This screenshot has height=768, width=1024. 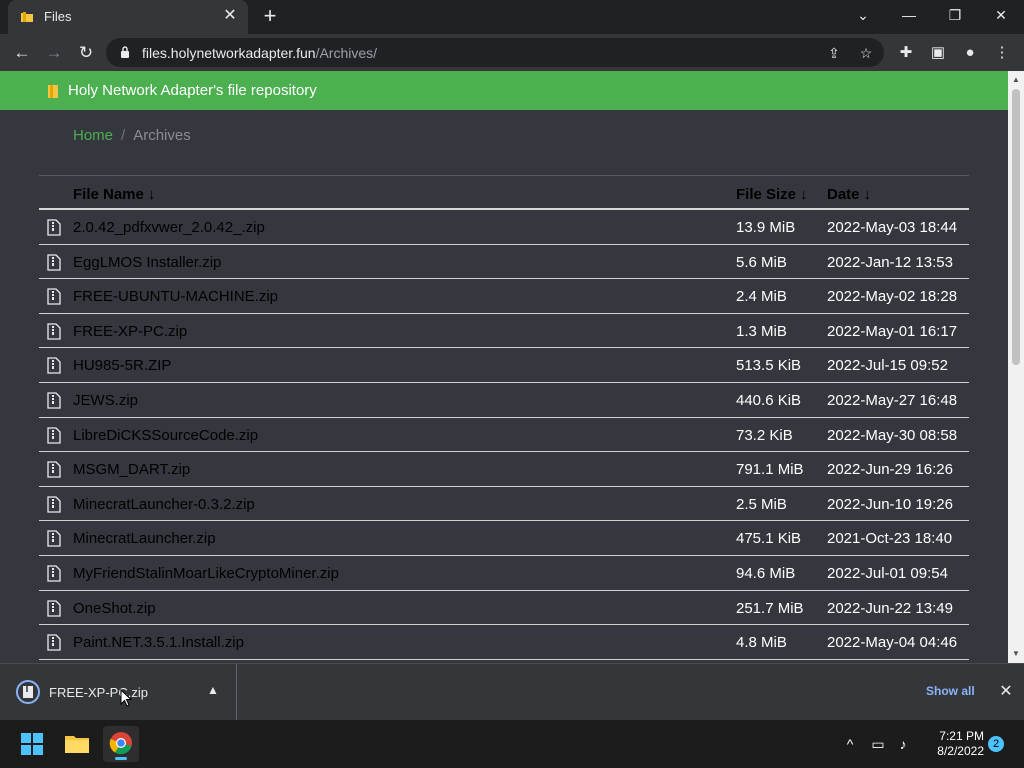 What do you see at coordinates (130, 331) in the screenshot?
I see `file-name-link: FREE-XP-PC.zip` at bounding box center [130, 331].